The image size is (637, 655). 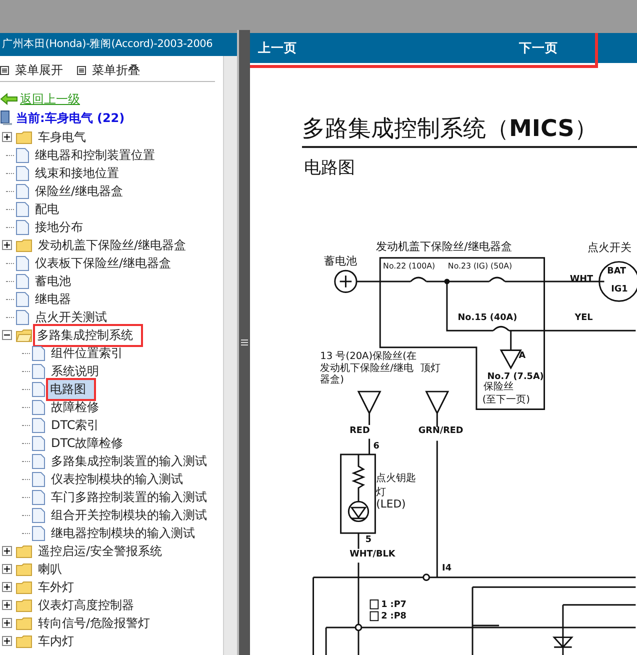 What do you see at coordinates (87, 443) in the screenshot?
I see `tree-item: DTC故障检修` at bounding box center [87, 443].